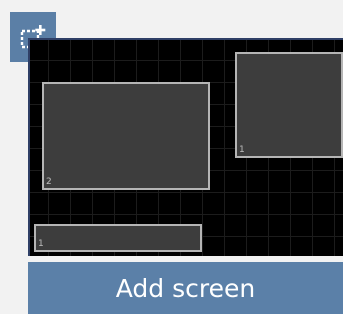  I want to click on screen-number: 2, so click(49, 182).